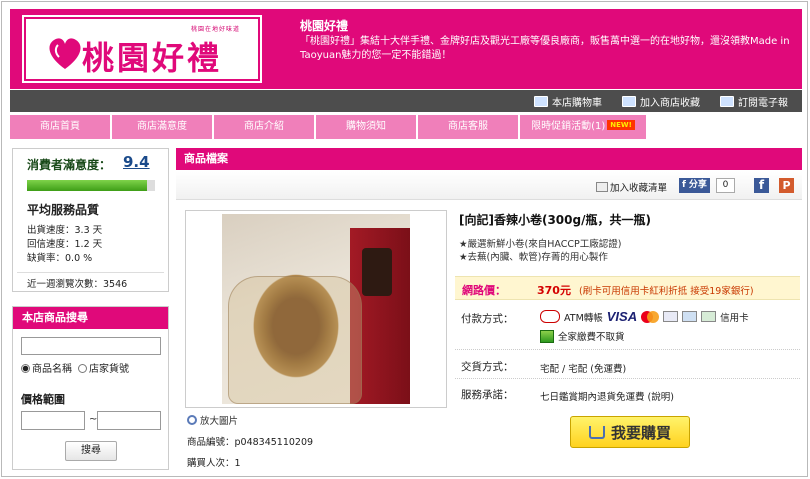 The height and width of the screenshot is (479, 810). Describe the element at coordinates (136, 162) in the screenshot. I see `satisfaction-score: 9.4` at that location.